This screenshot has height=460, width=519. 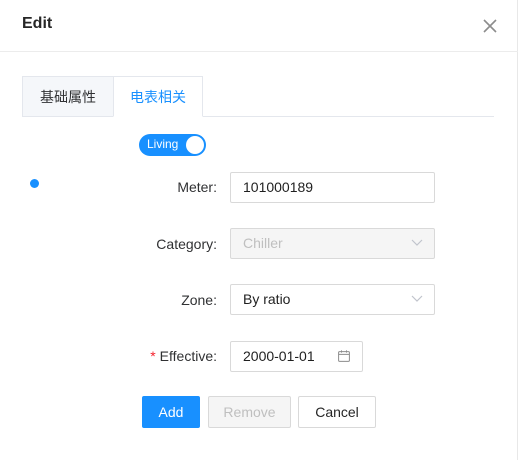 I want to click on required-mark: *, so click(x=153, y=356).